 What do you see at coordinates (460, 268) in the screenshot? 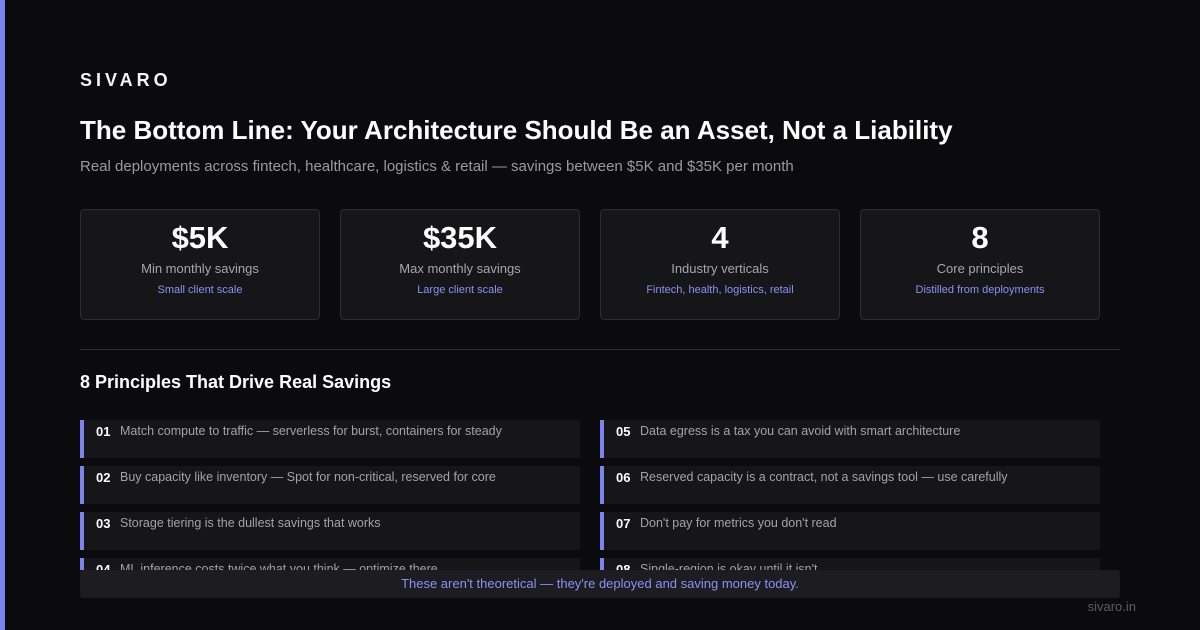
I see `stat-label: Max monthly savings` at bounding box center [460, 268].